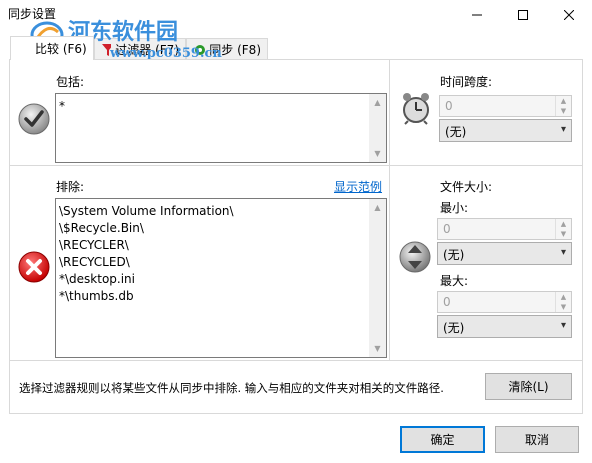 This screenshot has width=592, height=463. What do you see at coordinates (505, 106) in the screenshot?
I see `time-span-spinbox: 0 ▲ ▼` at bounding box center [505, 106].